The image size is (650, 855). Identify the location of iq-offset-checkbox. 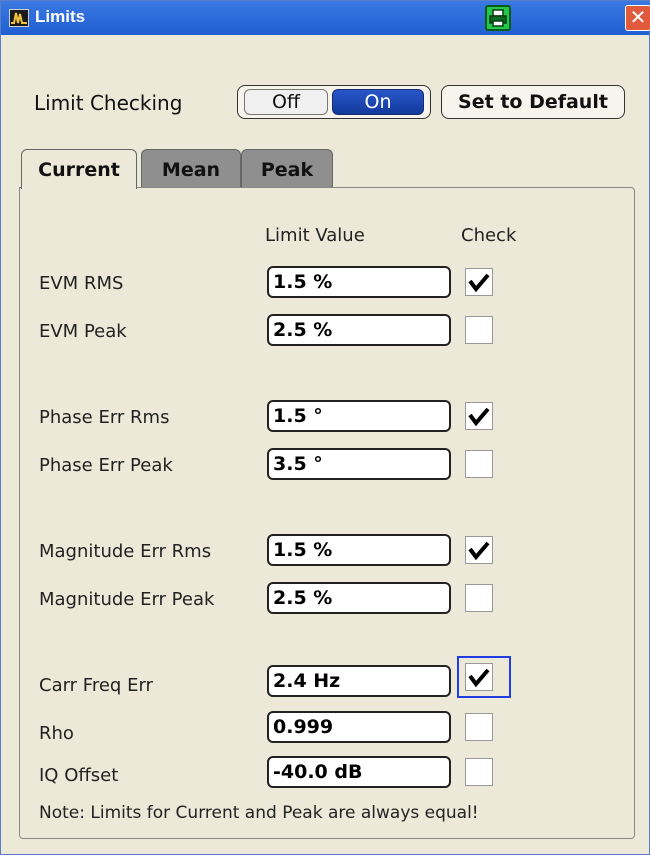
(479, 772).